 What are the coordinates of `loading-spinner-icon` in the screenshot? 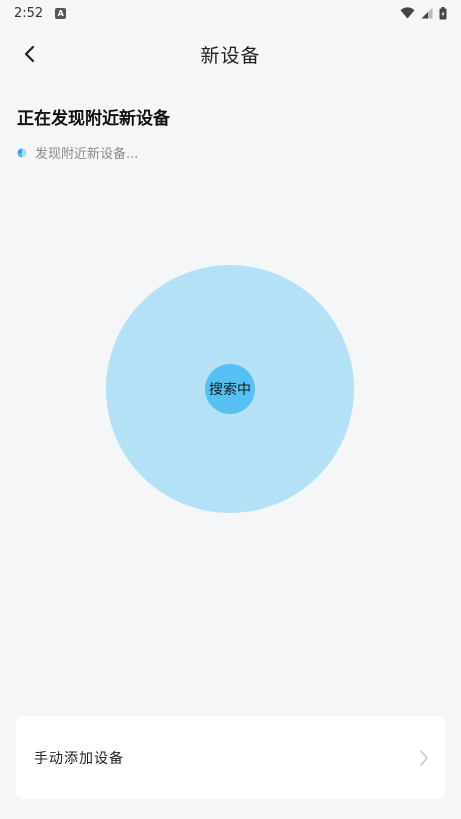 It's located at (22, 152).